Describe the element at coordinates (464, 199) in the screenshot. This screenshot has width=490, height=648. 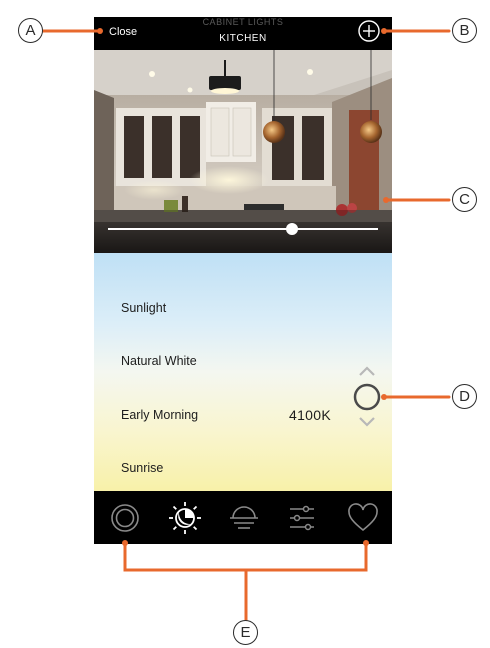
I see `callout-c: C` at that location.